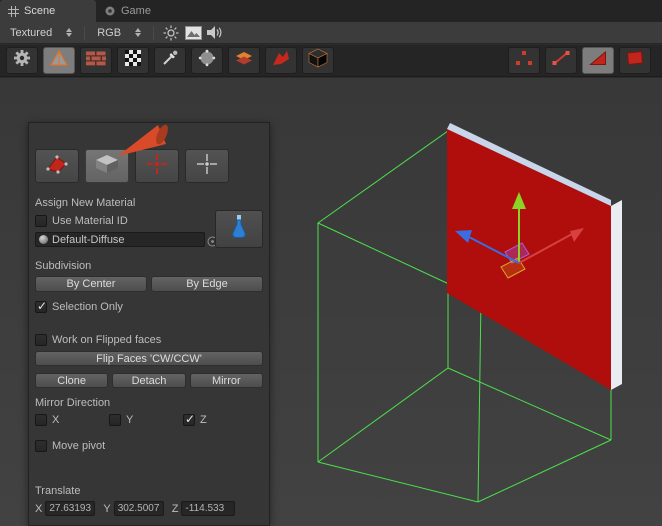 This screenshot has height=526, width=662. What do you see at coordinates (90, 221) in the screenshot?
I see `use-material-id-label: Use Material ID` at bounding box center [90, 221].